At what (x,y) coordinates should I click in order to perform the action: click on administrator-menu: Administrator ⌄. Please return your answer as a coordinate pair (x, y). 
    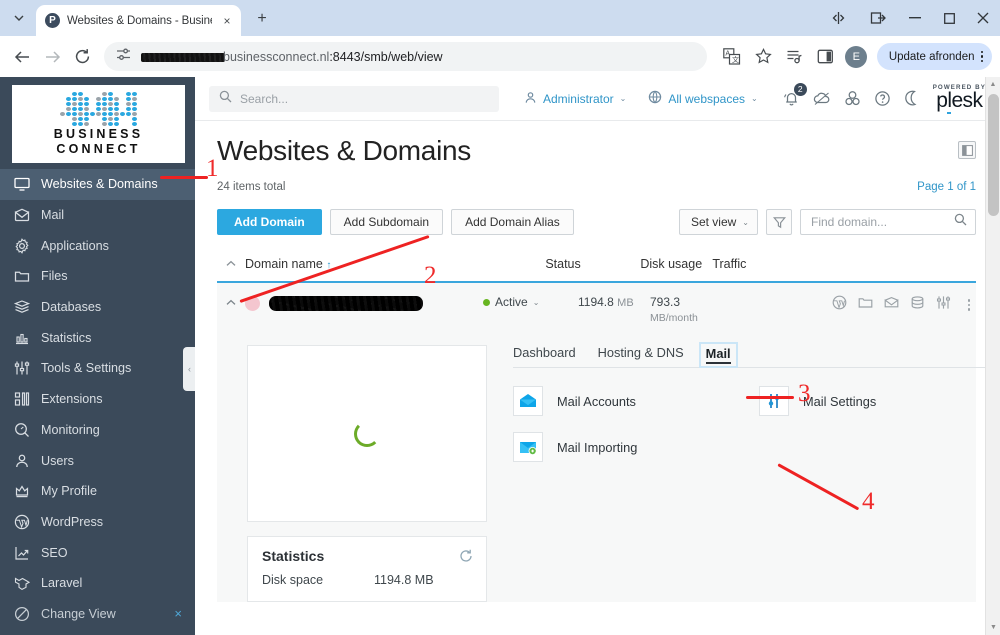
    Looking at the image, I should click on (575, 99).